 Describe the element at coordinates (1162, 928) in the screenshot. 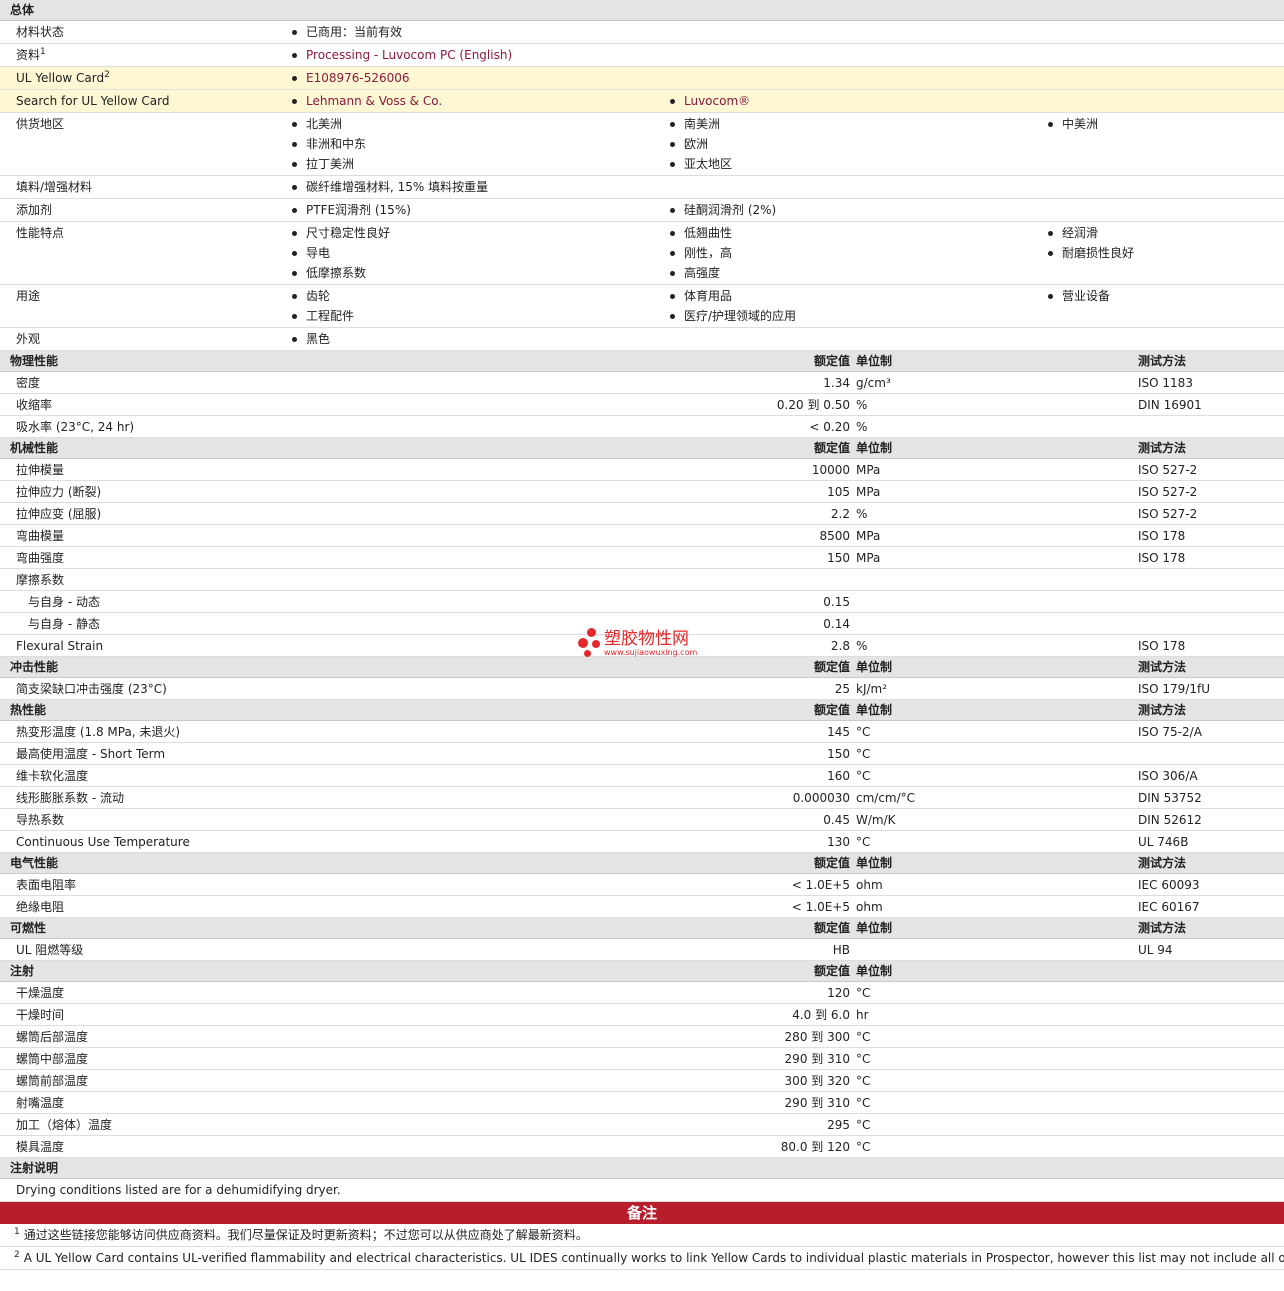

I see `column-header-test: 测试方法` at that location.